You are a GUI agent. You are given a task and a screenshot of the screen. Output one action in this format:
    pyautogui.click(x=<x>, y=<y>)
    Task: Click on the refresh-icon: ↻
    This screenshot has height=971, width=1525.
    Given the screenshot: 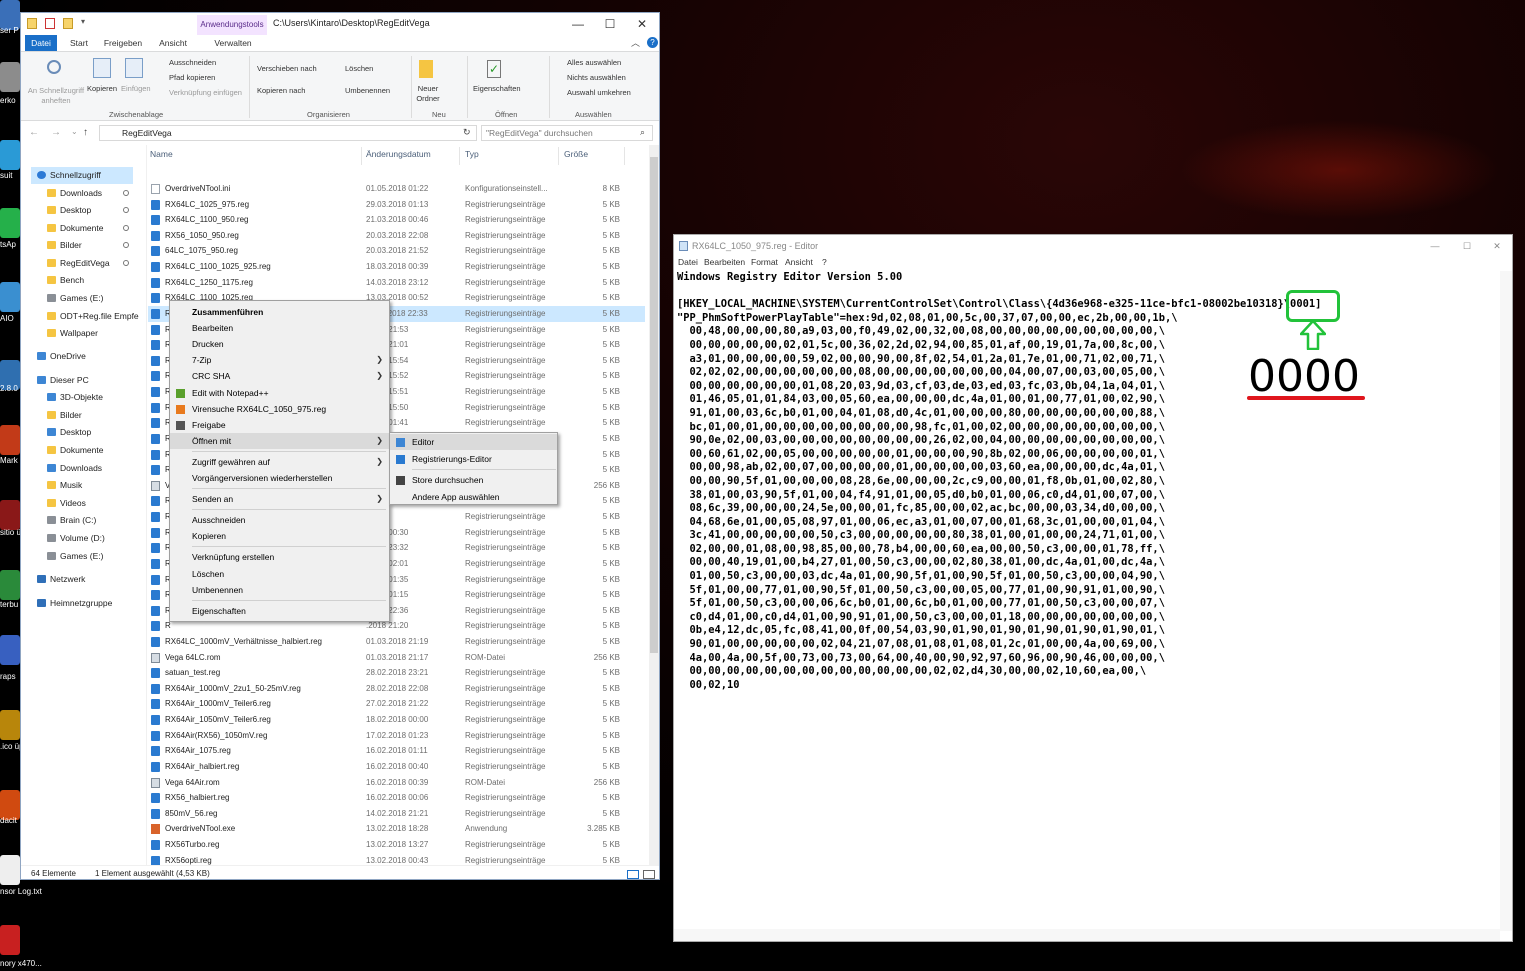 What is the action you would take?
    pyautogui.click(x=467, y=132)
    